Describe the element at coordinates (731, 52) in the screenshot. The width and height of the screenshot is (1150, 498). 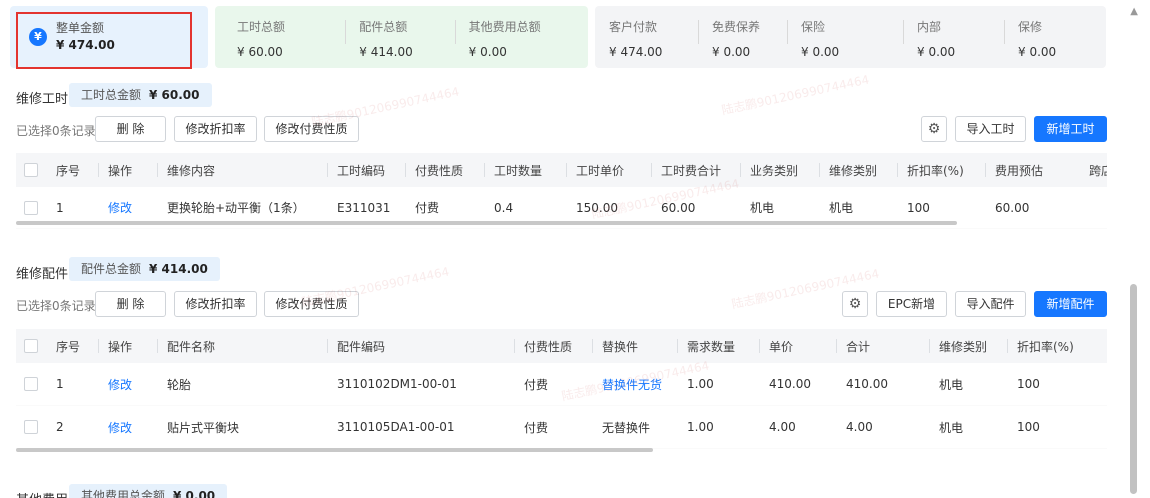
I see `free-maintenance-value: ¥ 0.00` at that location.